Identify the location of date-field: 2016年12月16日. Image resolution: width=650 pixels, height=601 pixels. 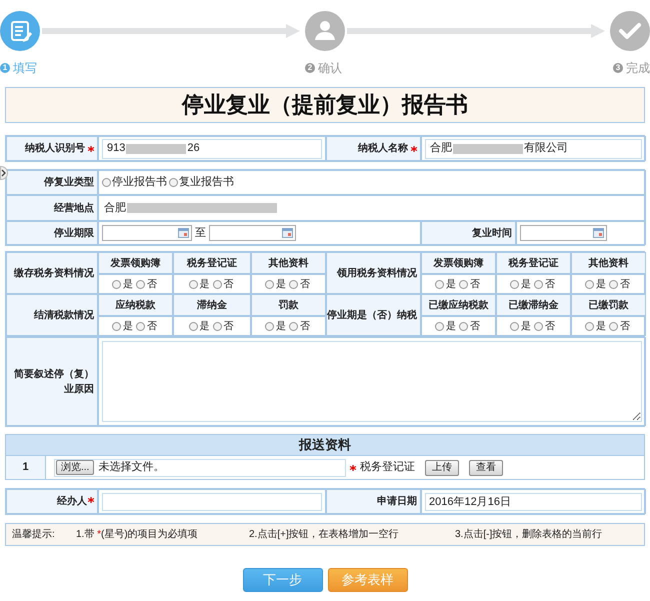
(533, 501).